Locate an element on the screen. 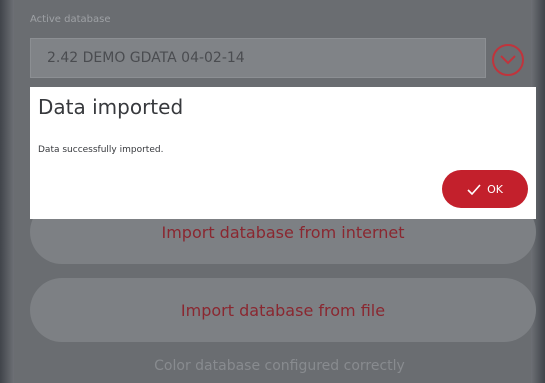 The image size is (545, 383). chevron-down-circle-icon is located at coordinates (508, 60).